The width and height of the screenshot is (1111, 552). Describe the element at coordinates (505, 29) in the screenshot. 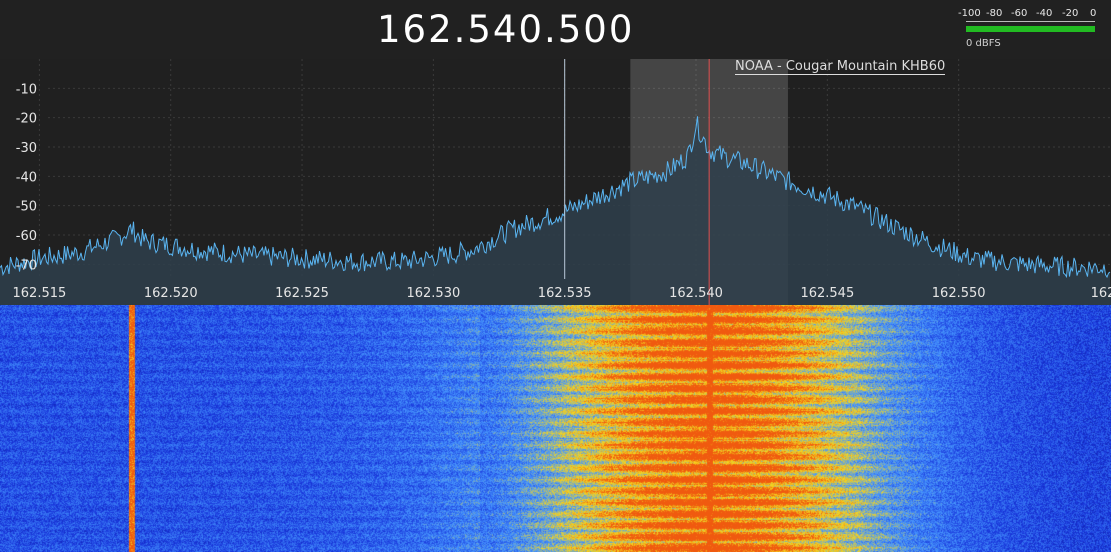

I see `frequency-display: 162.540.500` at that location.